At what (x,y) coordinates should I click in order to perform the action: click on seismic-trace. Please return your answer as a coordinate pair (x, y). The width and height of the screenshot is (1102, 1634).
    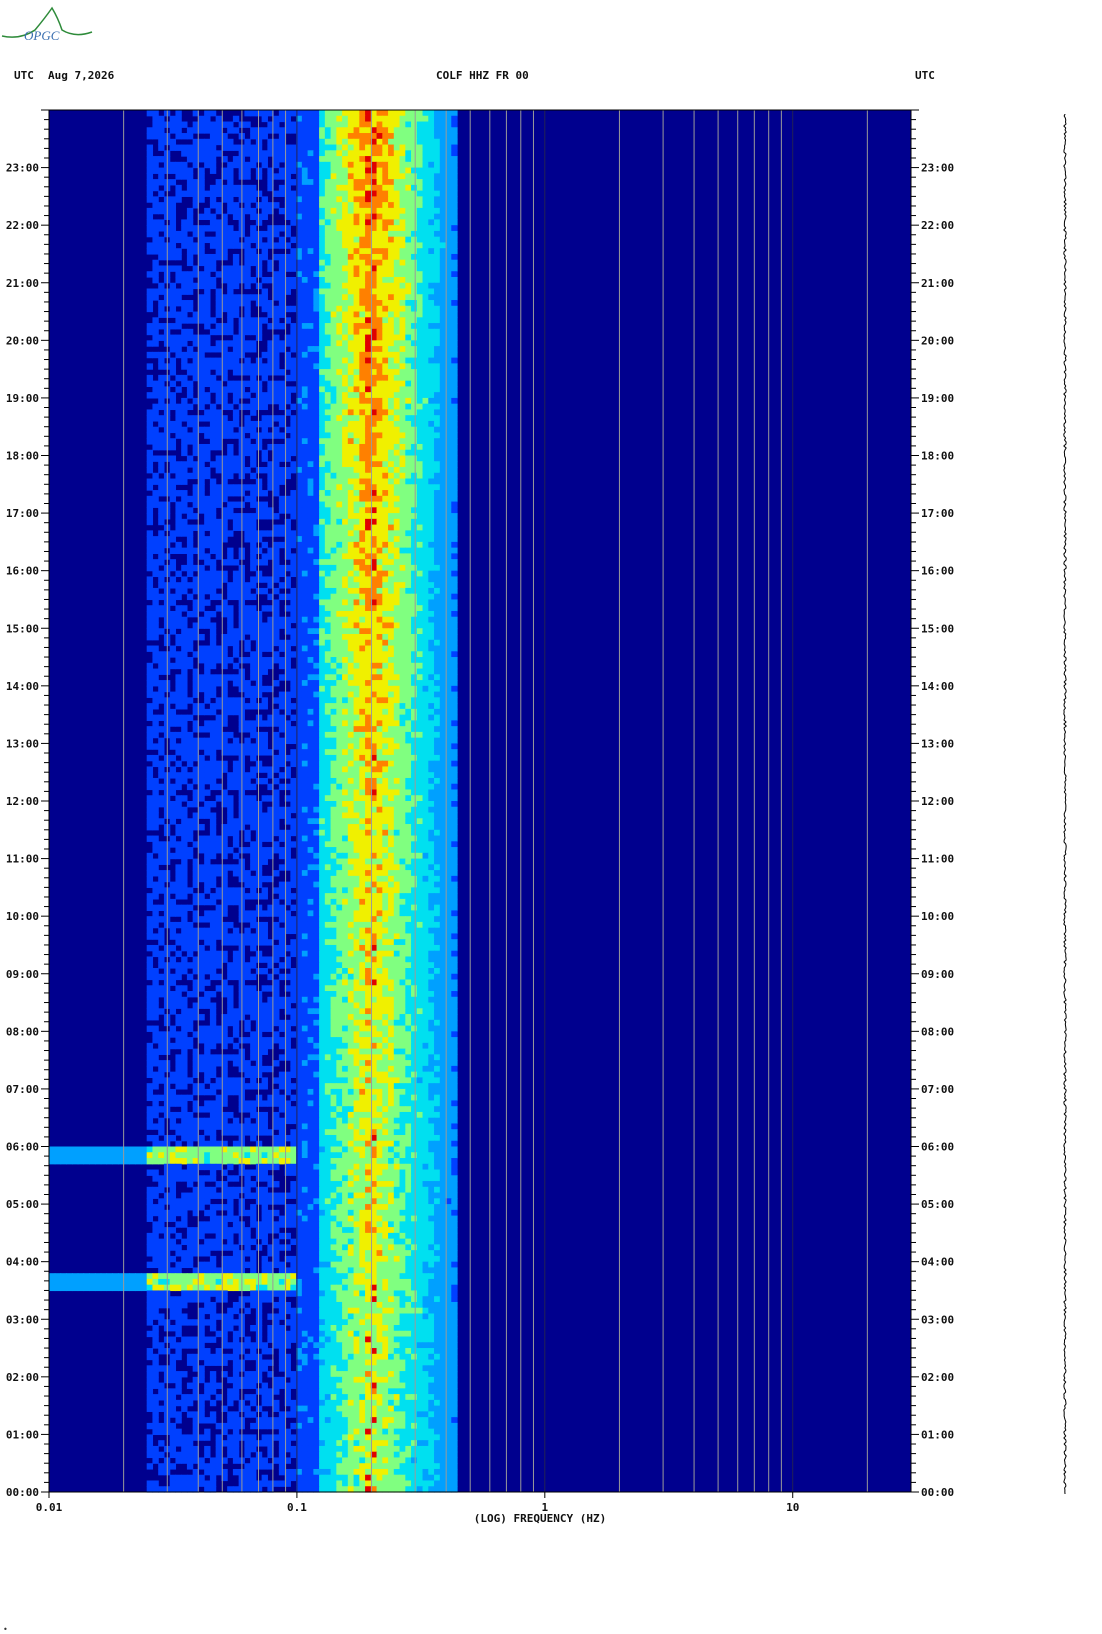
    Looking at the image, I should click on (1065, 804).